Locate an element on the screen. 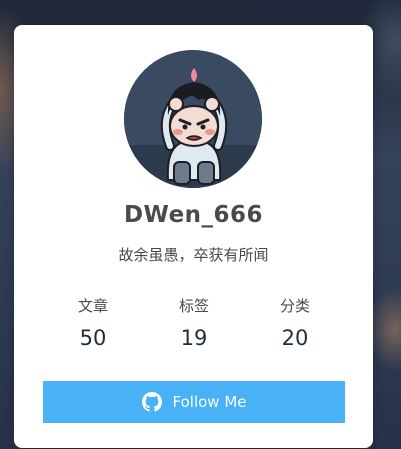 Image resolution: width=401 pixels, height=449 pixels. stat-categories: 分类 20 is located at coordinates (295, 323).